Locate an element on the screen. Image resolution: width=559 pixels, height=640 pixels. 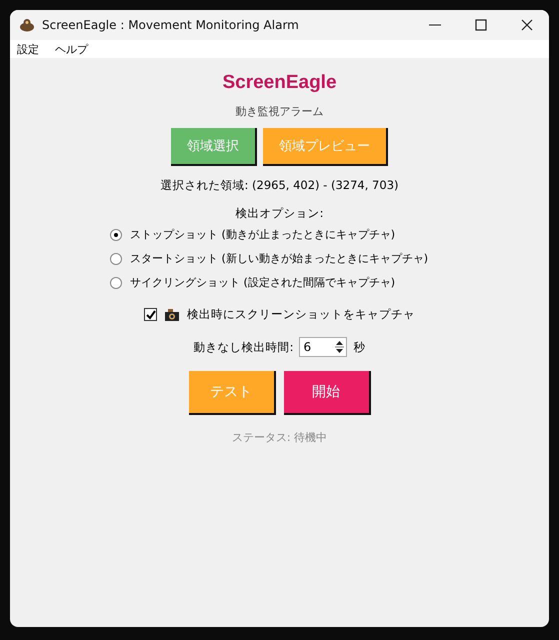
close-icon is located at coordinates (527, 25).